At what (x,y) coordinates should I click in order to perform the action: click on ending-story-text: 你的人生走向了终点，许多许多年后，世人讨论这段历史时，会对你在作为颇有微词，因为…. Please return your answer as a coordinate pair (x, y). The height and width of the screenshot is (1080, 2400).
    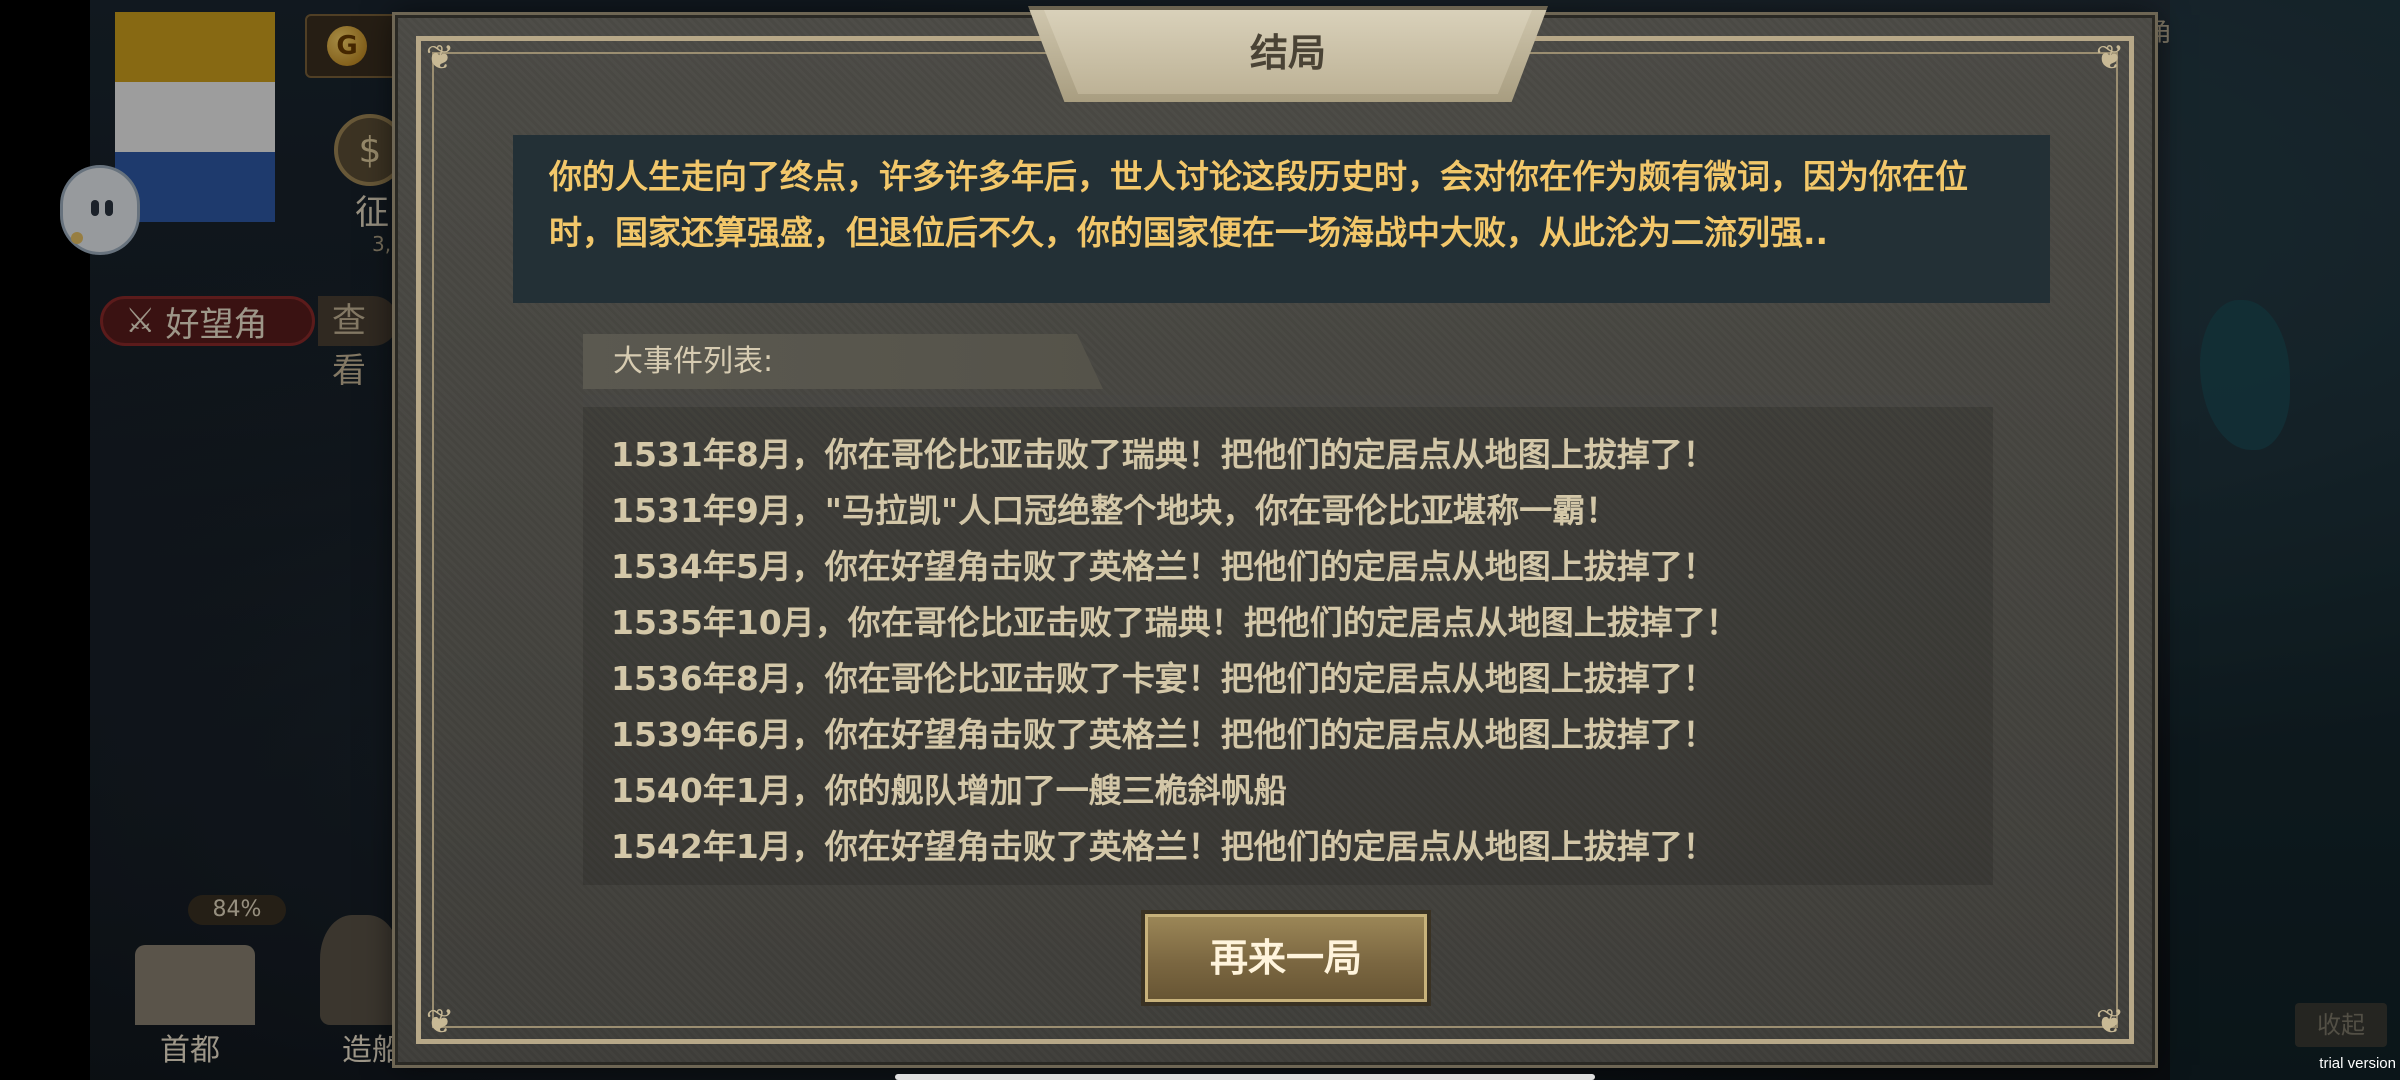
    Looking at the image, I should click on (1281, 219).